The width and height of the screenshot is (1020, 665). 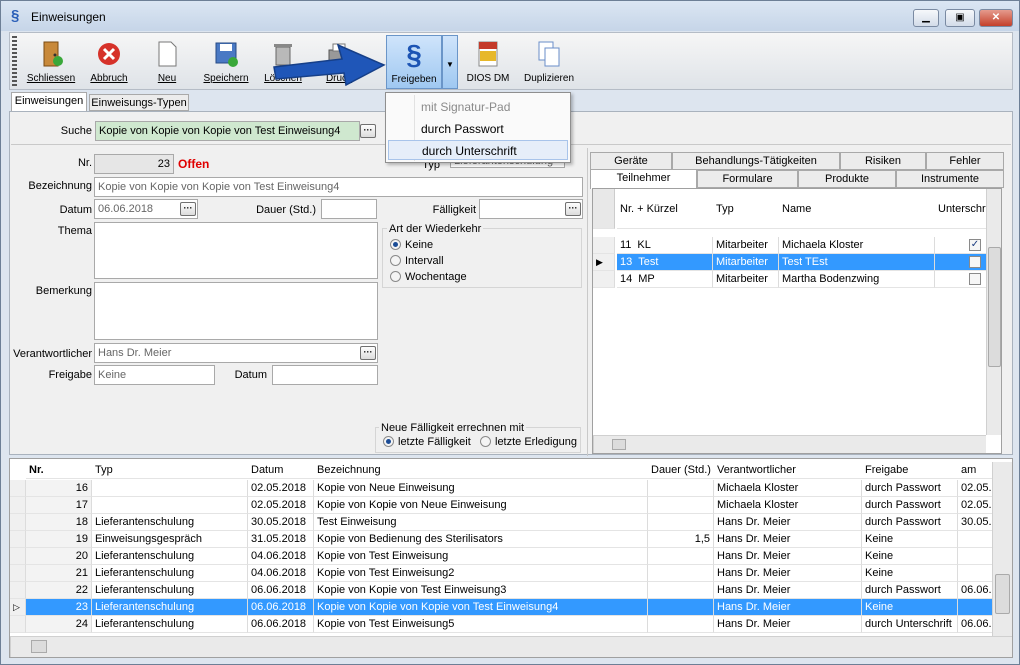 I want to click on dauer-spinner, so click(x=349, y=209).